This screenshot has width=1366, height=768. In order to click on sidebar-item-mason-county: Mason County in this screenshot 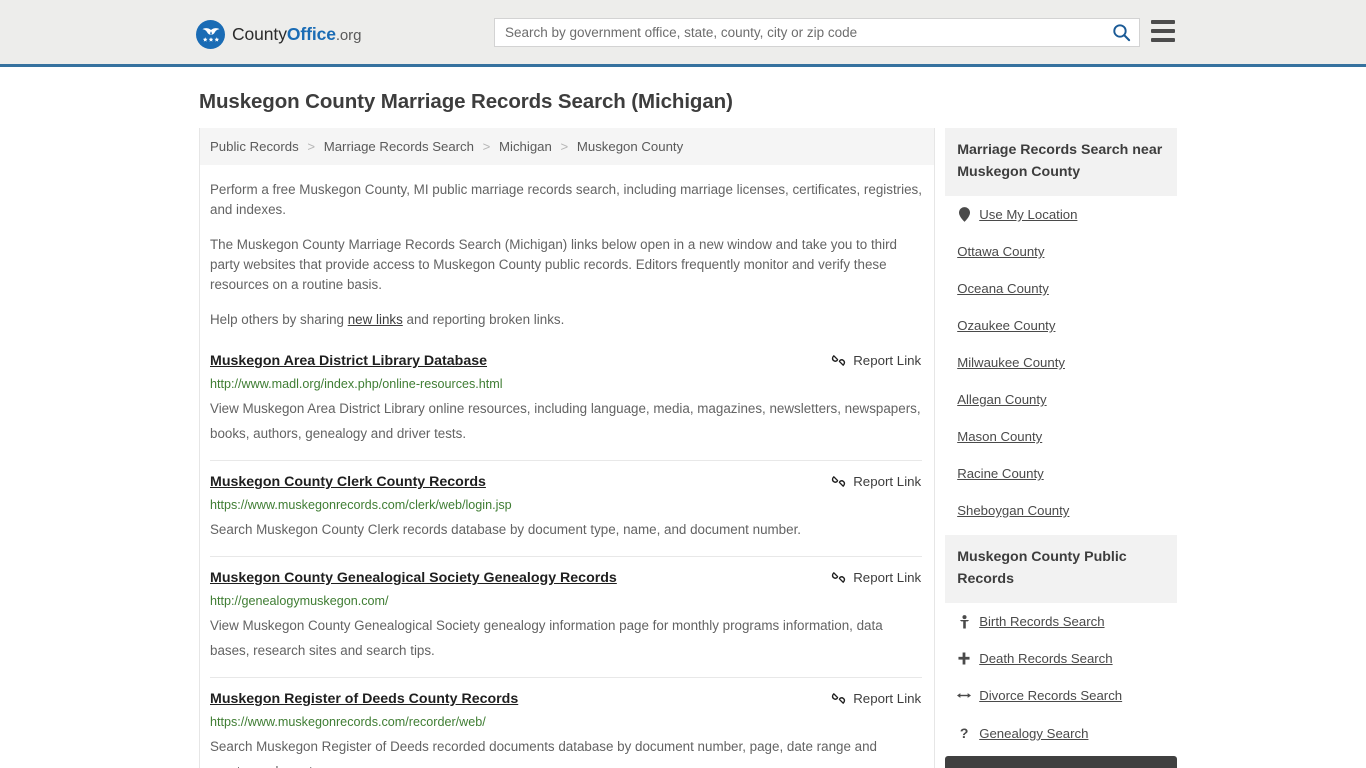, I will do `click(1061, 436)`.